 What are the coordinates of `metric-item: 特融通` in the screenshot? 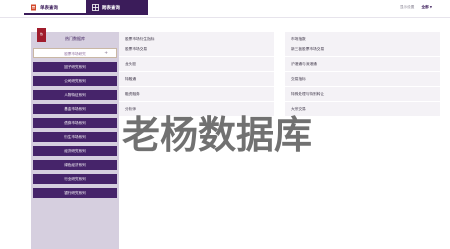 It's located at (196, 79).